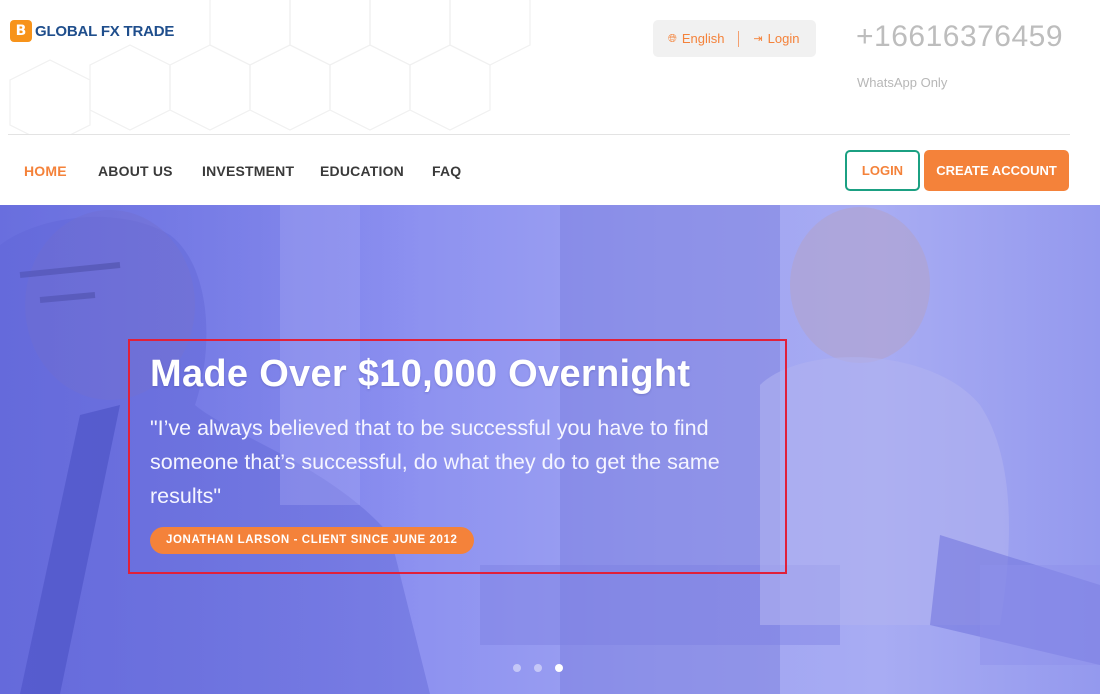 Image resolution: width=1100 pixels, height=694 pixels. Describe the element at coordinates (446, 171) in the screenshot. I see `nav-item-faq: FAQ` at that location.